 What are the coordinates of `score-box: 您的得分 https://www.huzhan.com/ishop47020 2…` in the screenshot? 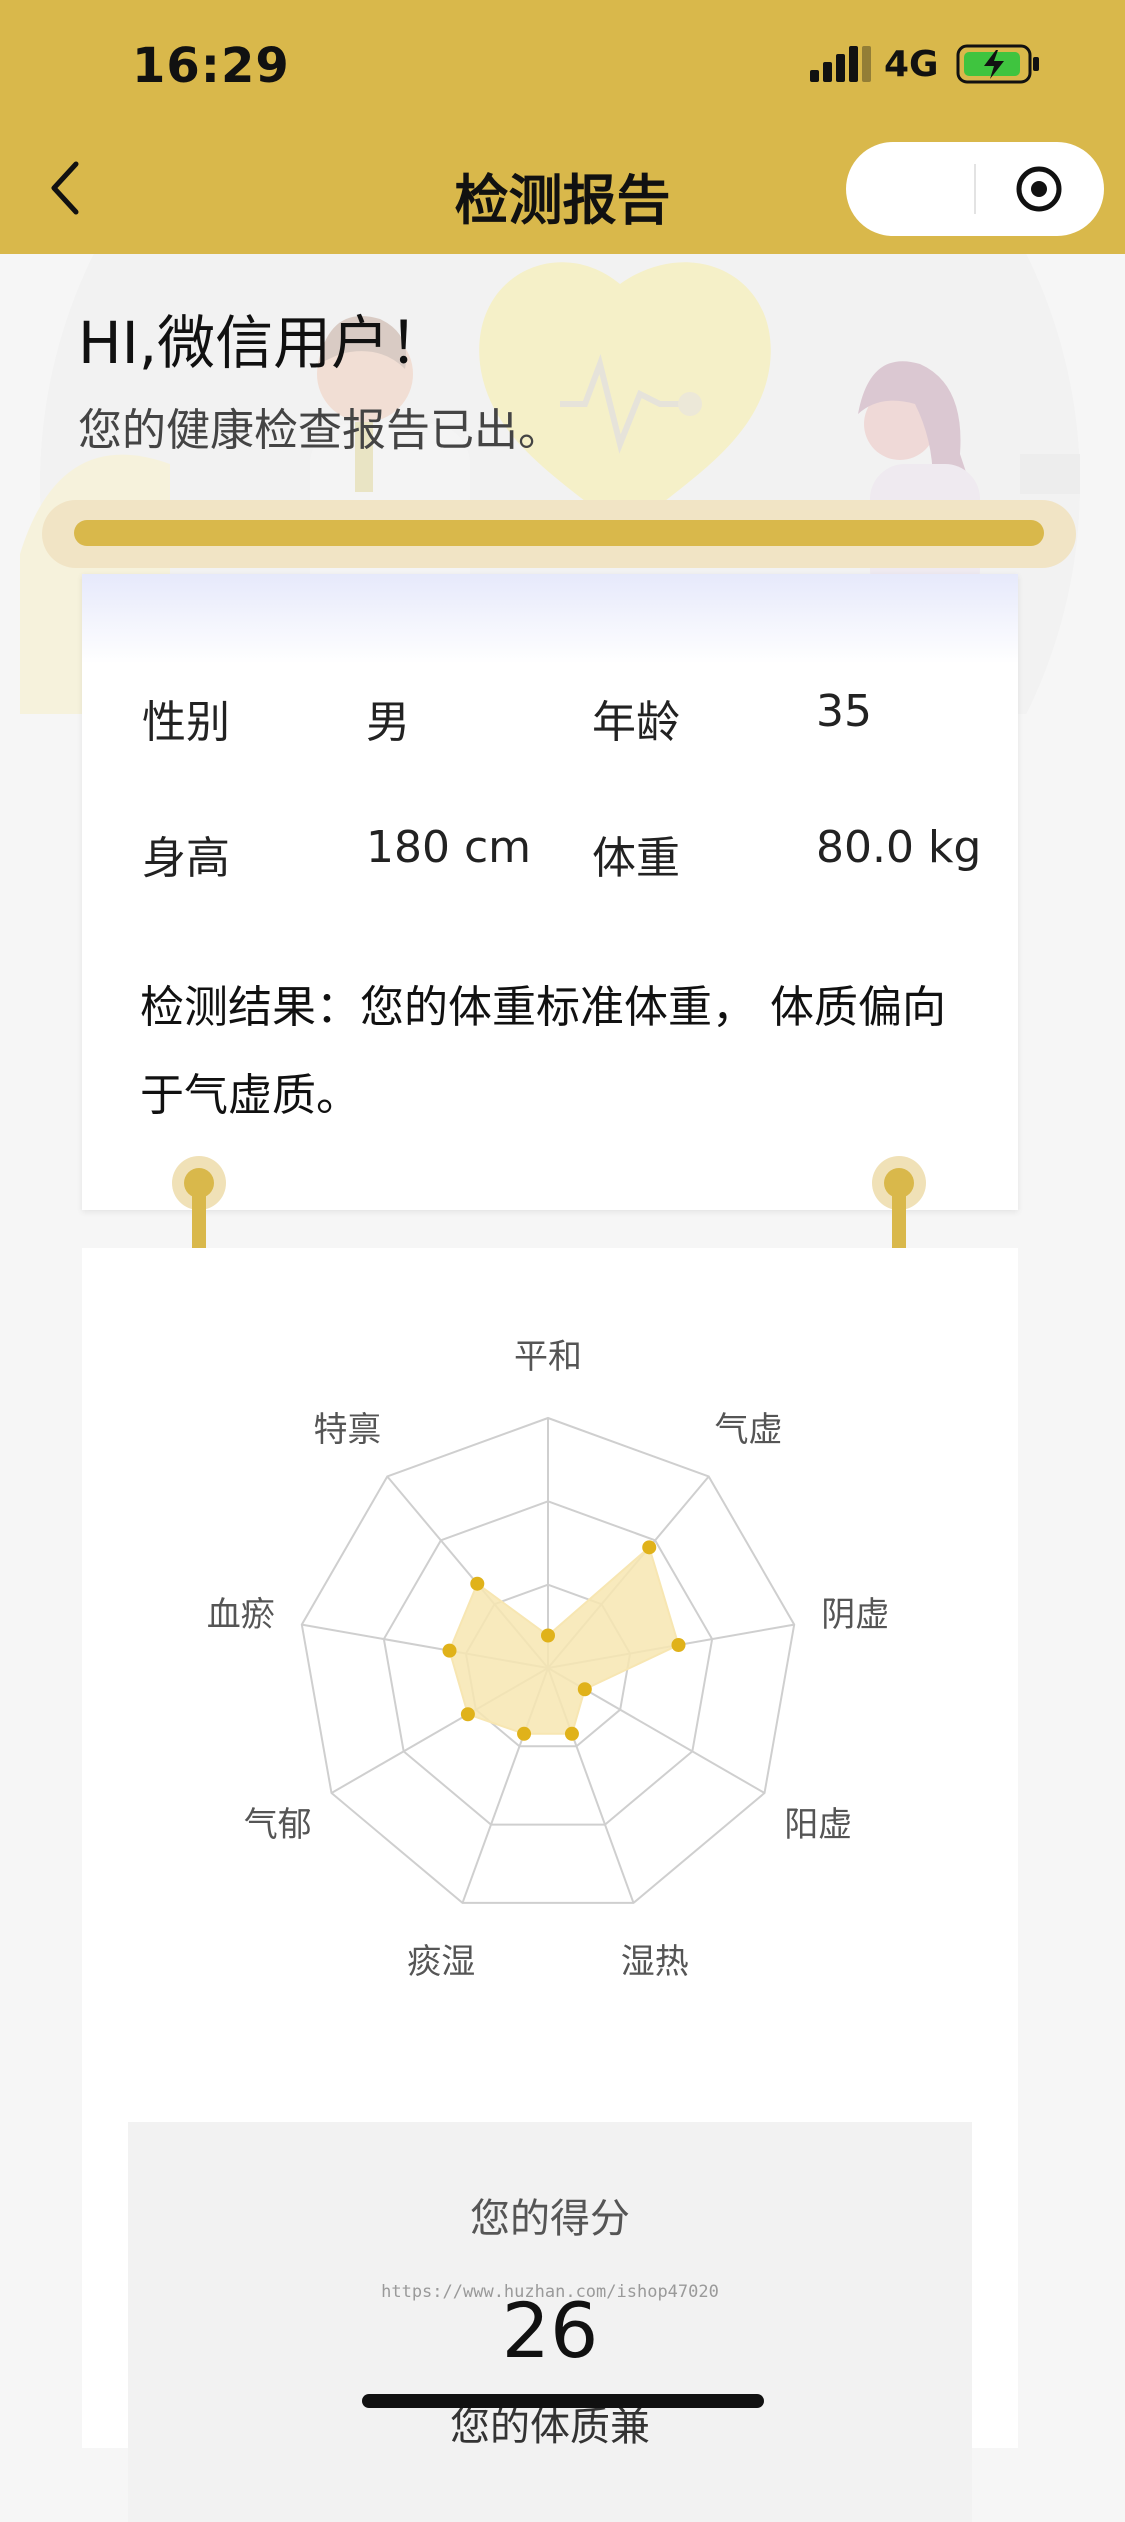 It's located at (550, 2322).